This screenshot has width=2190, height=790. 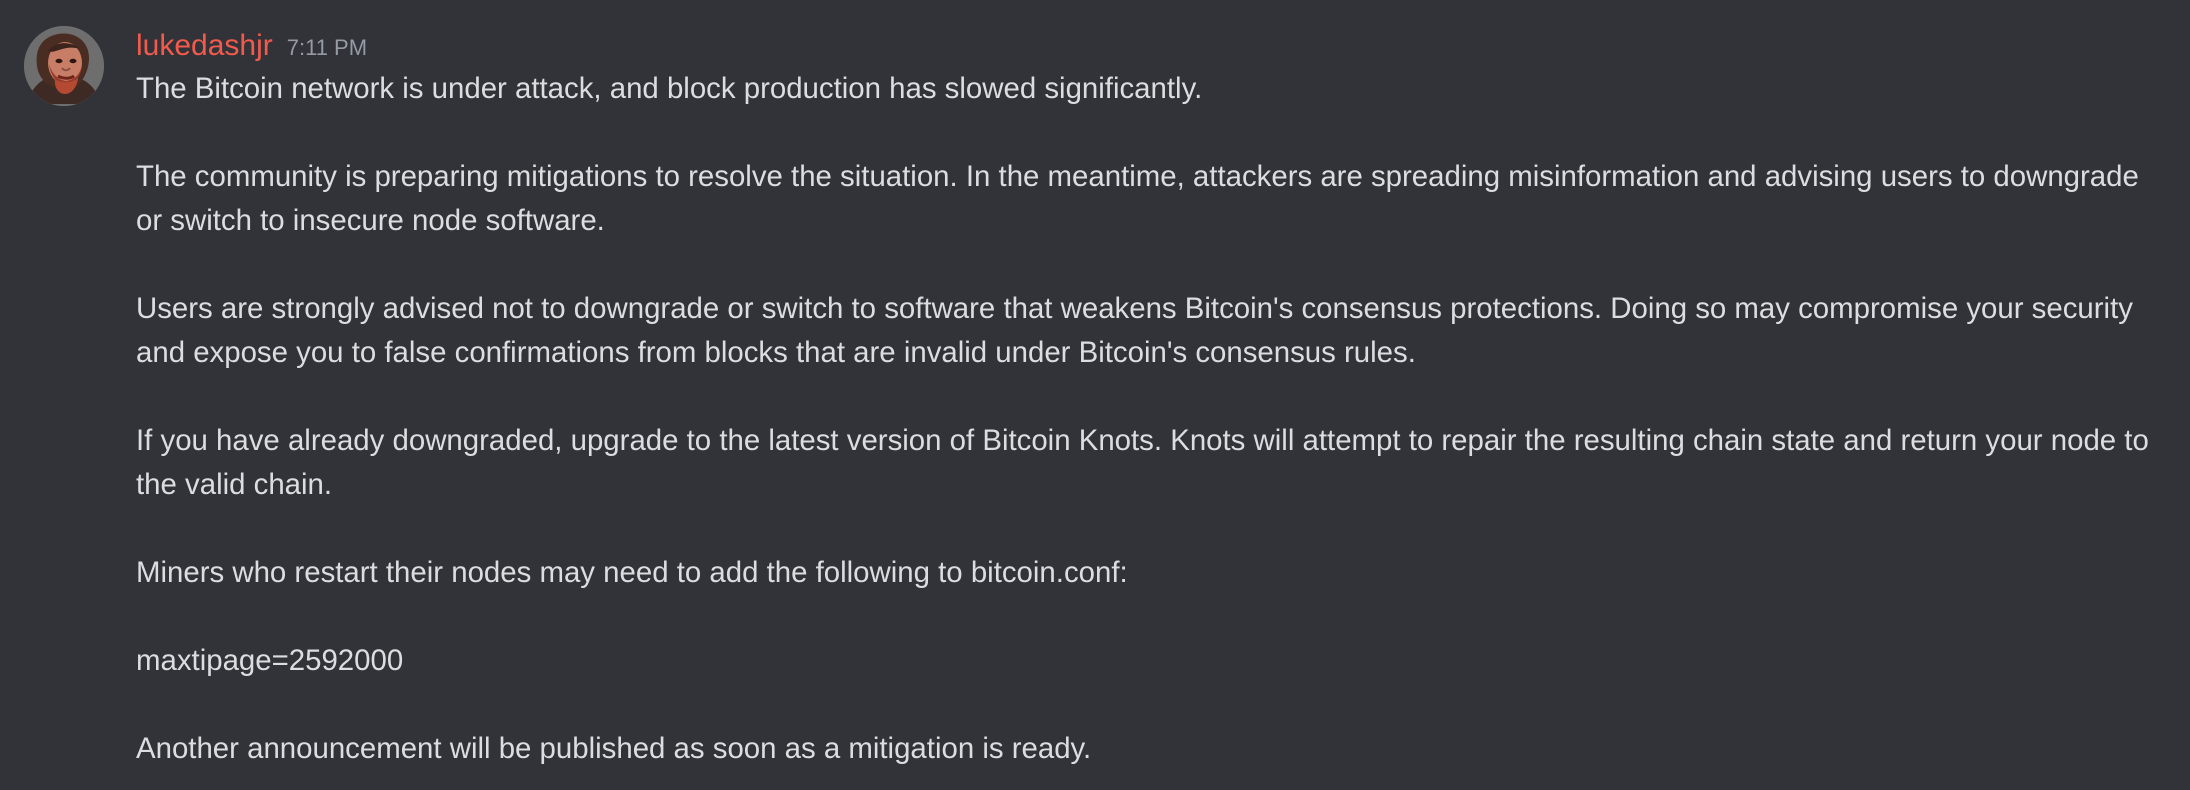 I want to click on author-name: lukedashjr, so click(x=204, y=46).